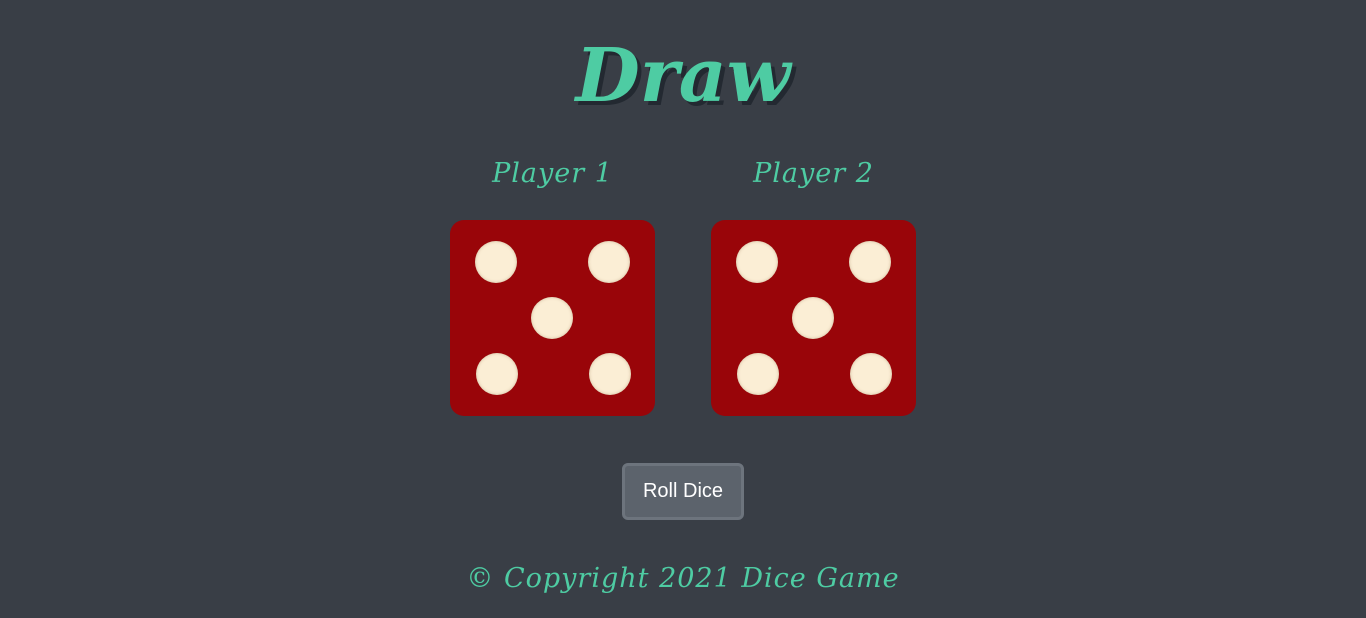  What do you see at coordinates (813, 173) in the screenshot?
I see `player-2-label: Player 2` at bounding box center [813, 173].